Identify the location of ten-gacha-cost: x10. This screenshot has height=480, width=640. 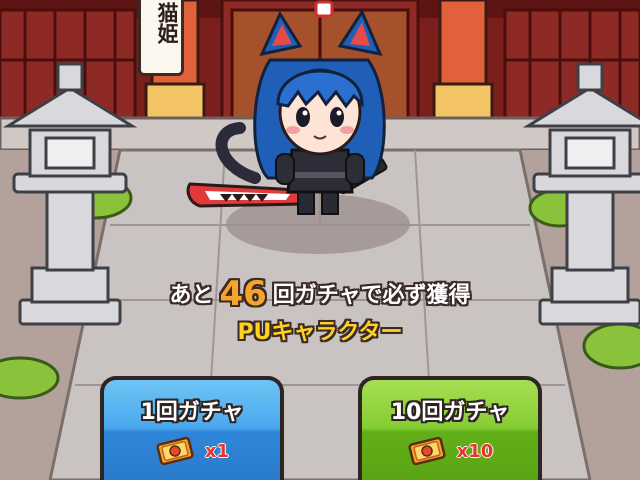
(450, 451).